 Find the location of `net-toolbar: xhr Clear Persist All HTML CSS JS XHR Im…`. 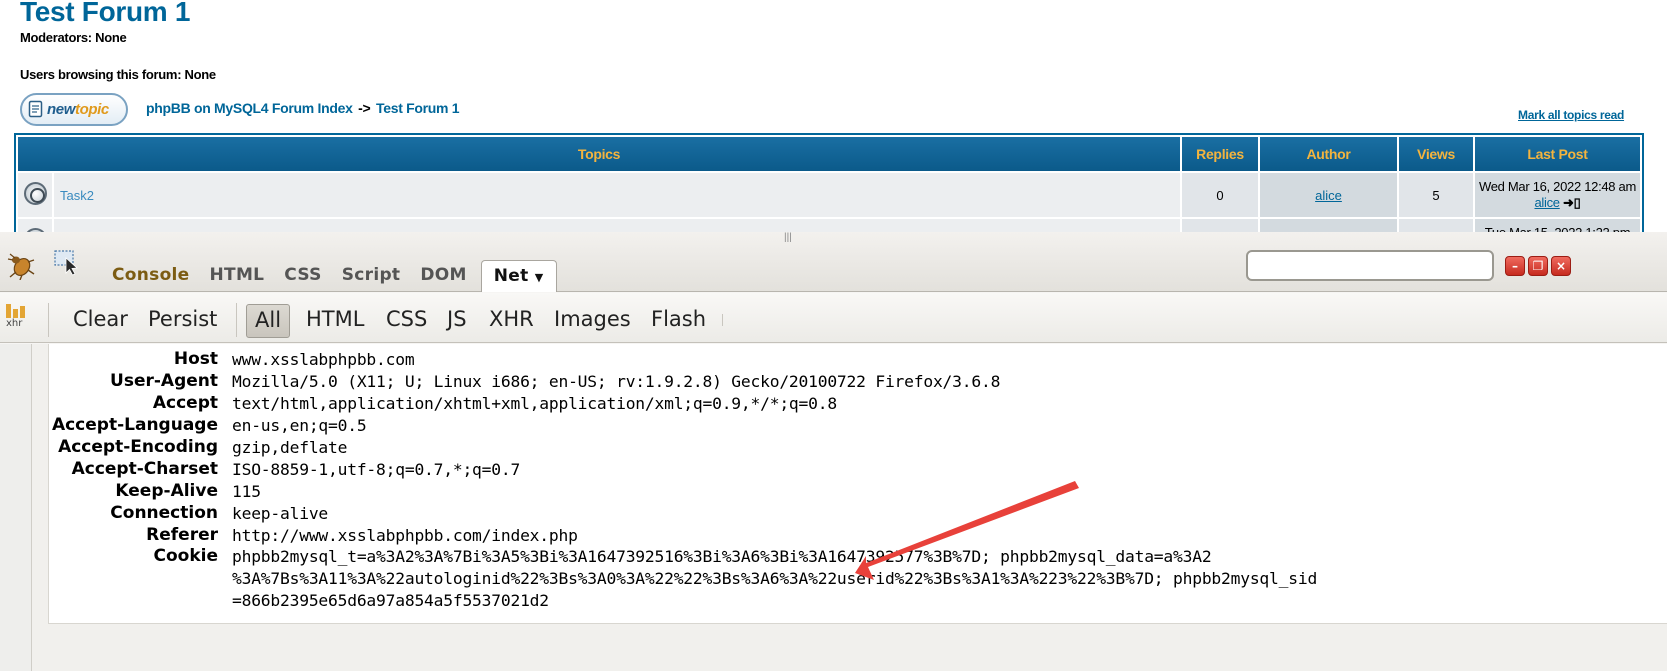

net-toolbar: xhr Clear Persist All HTML CSS JS XHR Im… is located at coordinates (833, 318).